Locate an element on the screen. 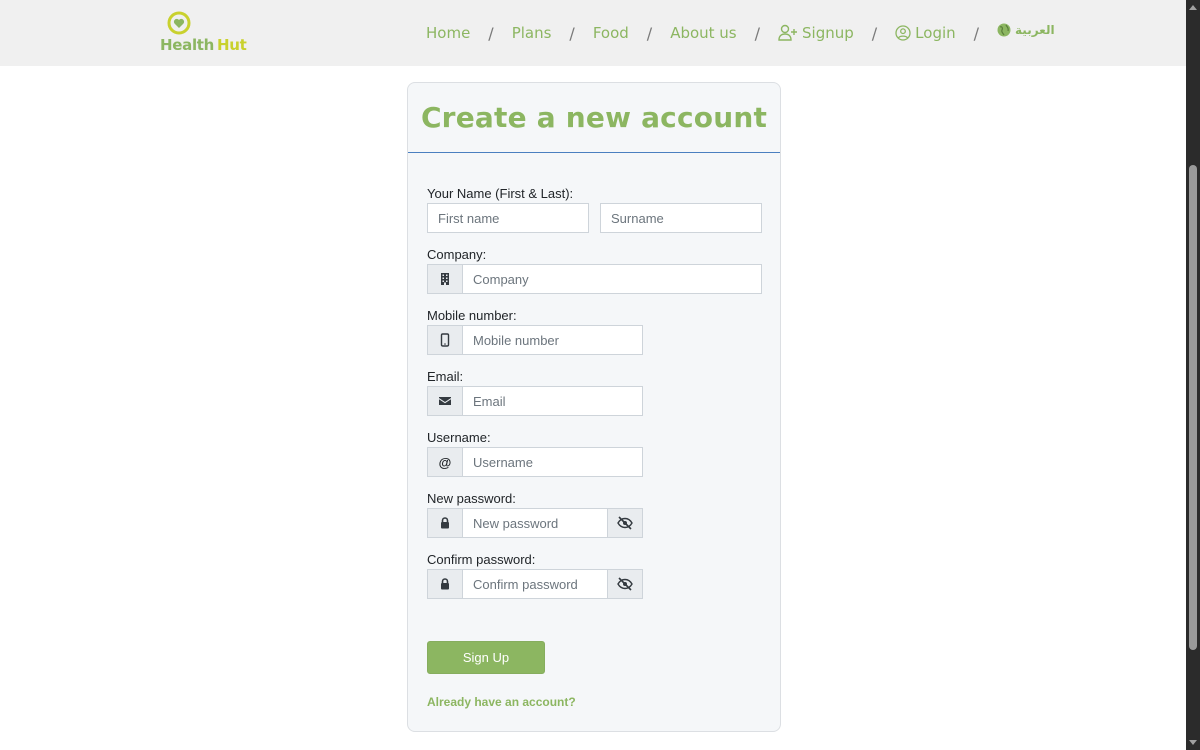  company-label: Company: is located at coordinates (457, 254).